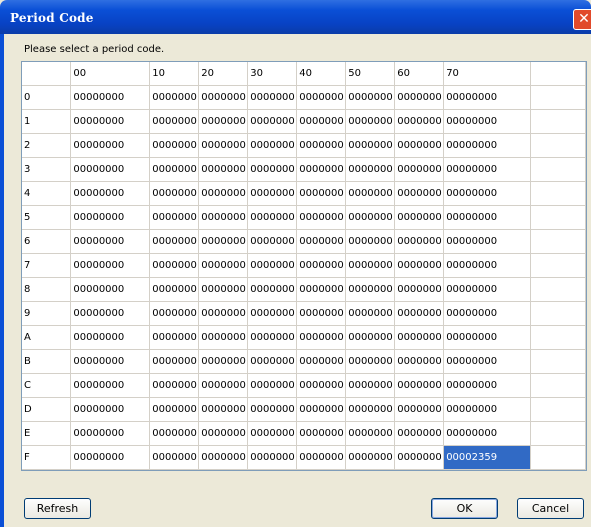 Image resolution: width=591 pixels, height=527 pixels. I want to click on refresh-button: Refresh, so click(57, 508).